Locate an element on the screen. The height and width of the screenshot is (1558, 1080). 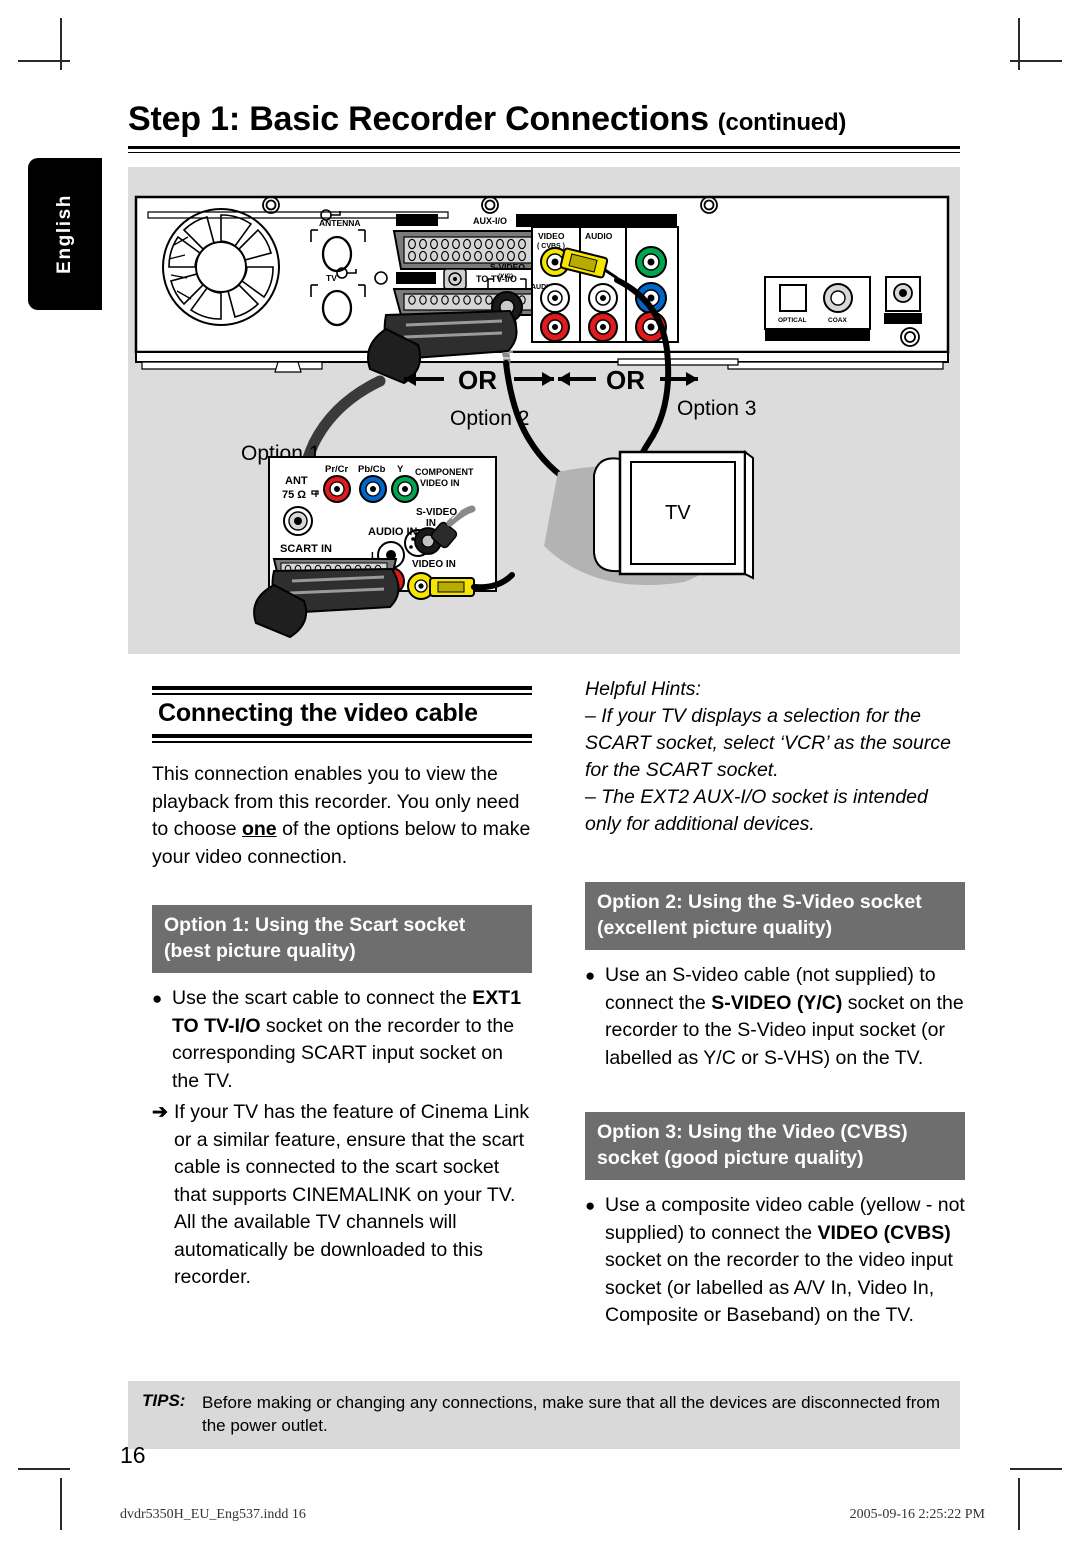
tv-label-video-in: VIDEO IN is located at coordinates (434, 564).